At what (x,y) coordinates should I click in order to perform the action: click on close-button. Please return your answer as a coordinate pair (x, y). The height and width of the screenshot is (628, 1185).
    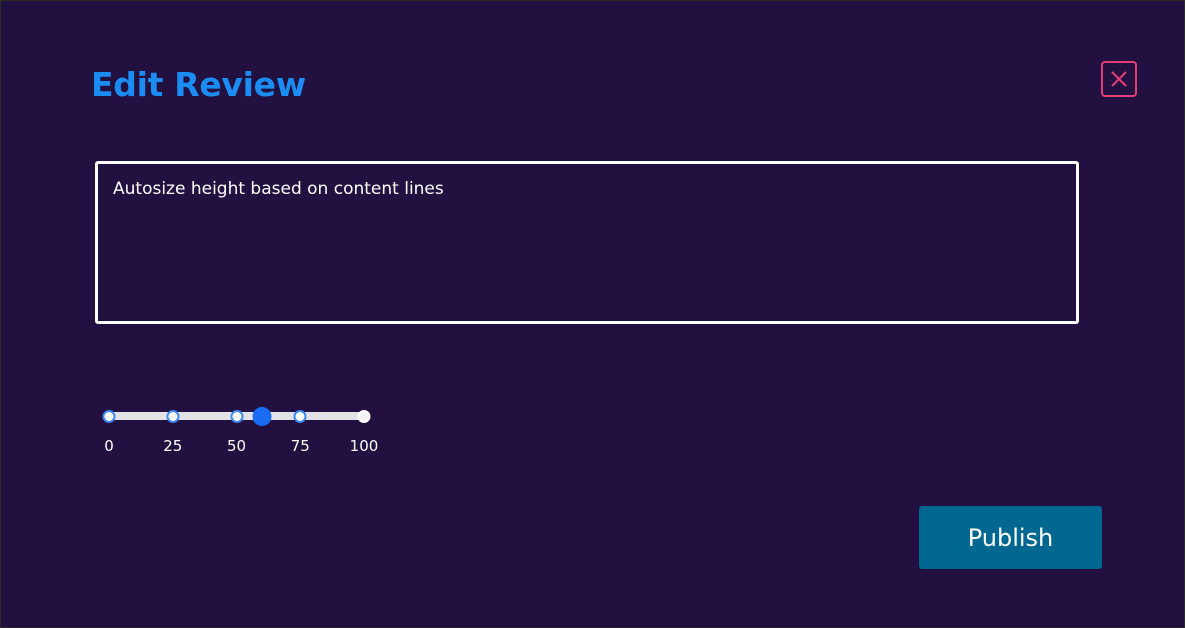
    Looking at the image, I should click on (1119, 79).